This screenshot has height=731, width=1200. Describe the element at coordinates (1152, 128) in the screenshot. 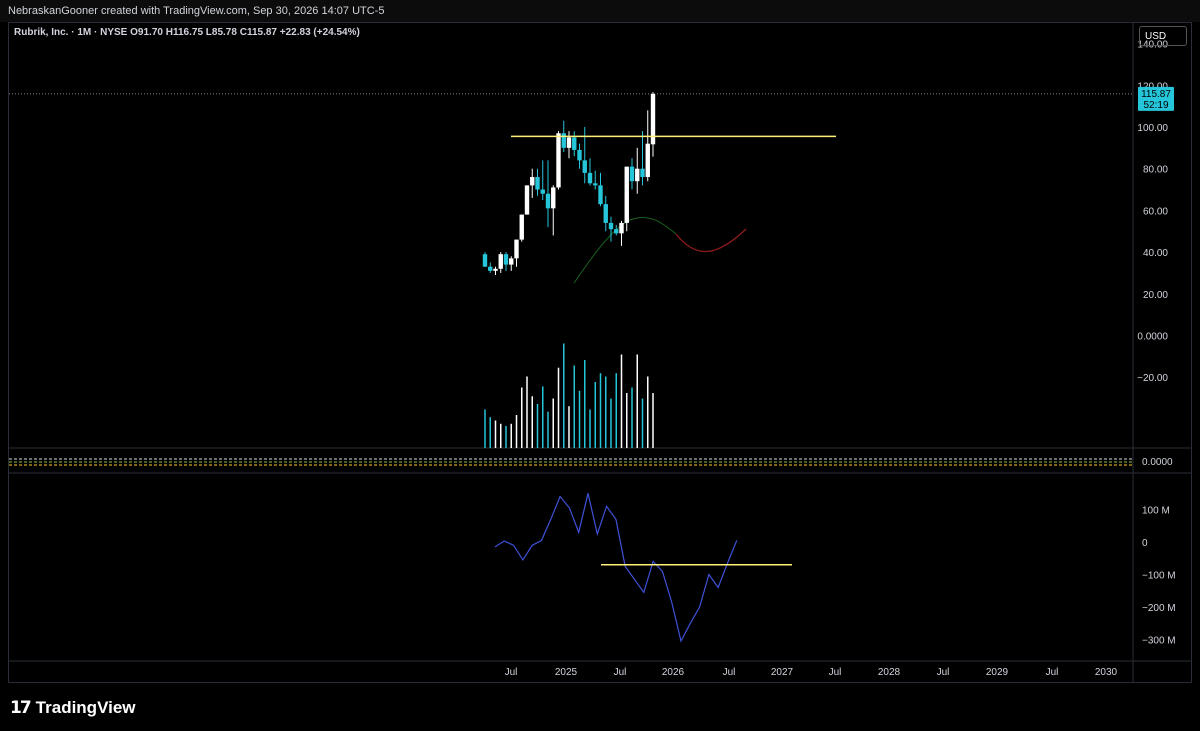

I see `price-tick-label: 100.00` at that location.